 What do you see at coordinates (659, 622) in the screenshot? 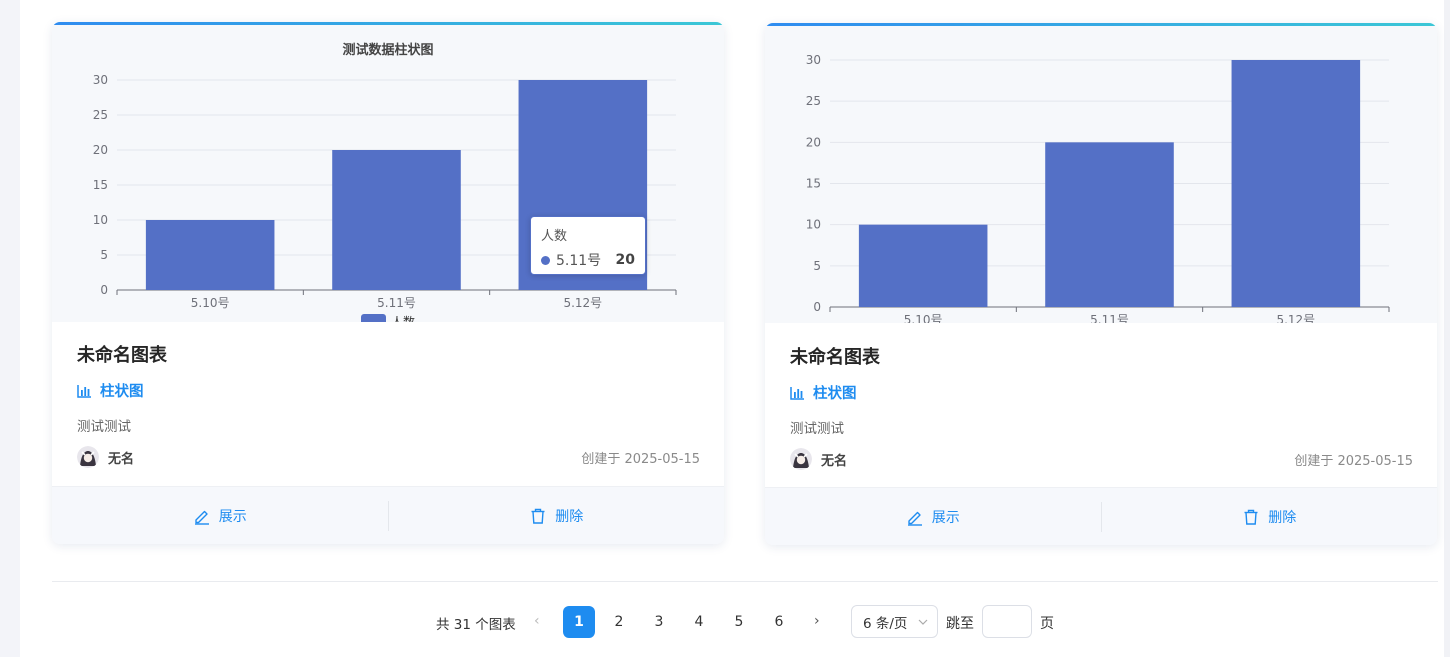
I see `page-3: 3` at bounding box center [659, 622].